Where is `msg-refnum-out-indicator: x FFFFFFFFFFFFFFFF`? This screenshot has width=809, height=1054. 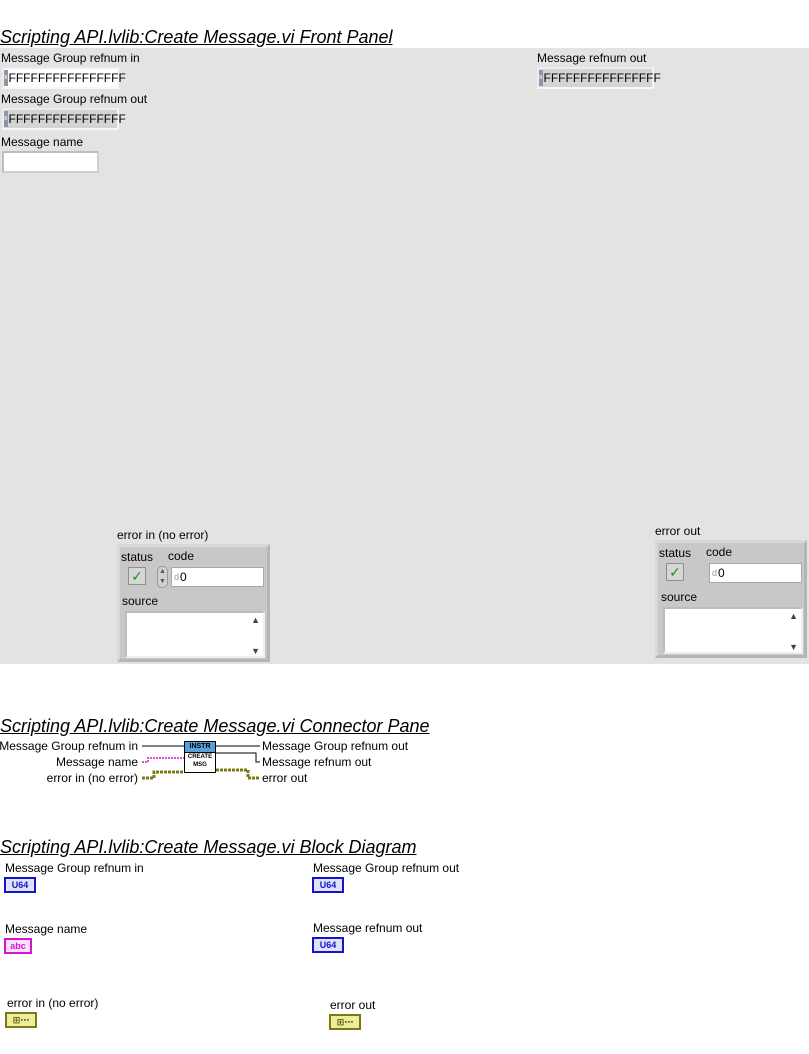 msg-refnum-out-indicator: x FFFFFFFFFFFFFFFF is located at coordinates (599, 78).